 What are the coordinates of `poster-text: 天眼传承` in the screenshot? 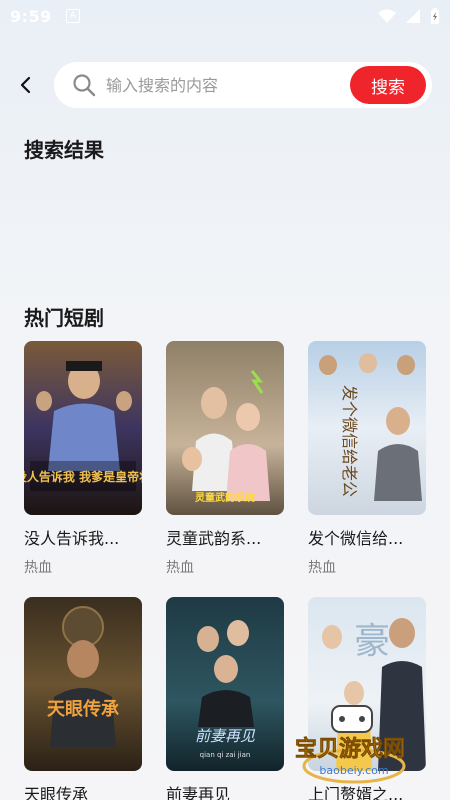 It's located at (83, 709).